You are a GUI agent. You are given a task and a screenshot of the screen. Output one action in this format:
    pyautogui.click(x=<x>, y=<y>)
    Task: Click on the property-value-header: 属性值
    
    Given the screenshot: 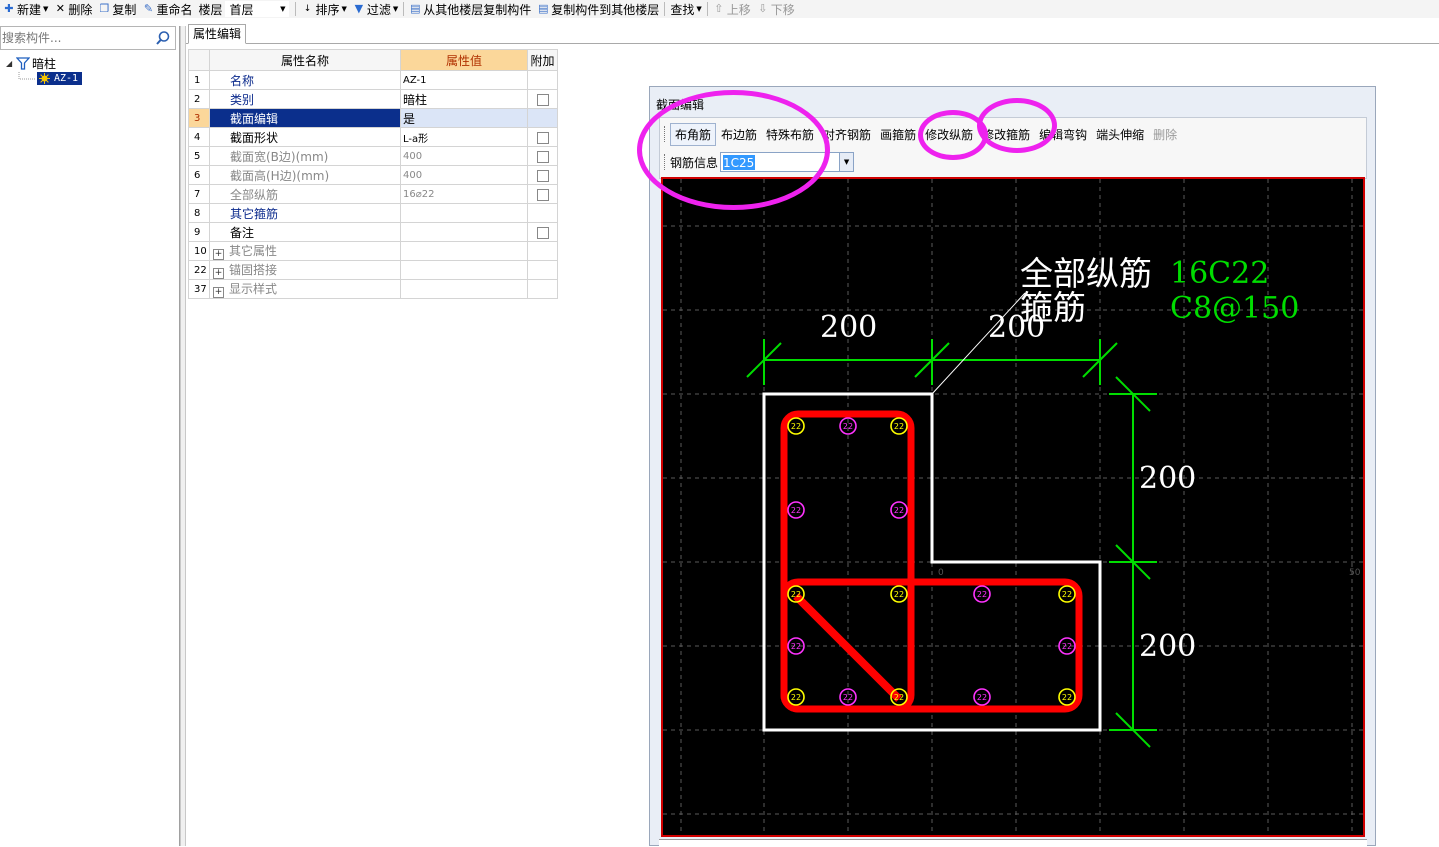 What is the action you would take?
    pyautogui.click(x=464, y=60)
    